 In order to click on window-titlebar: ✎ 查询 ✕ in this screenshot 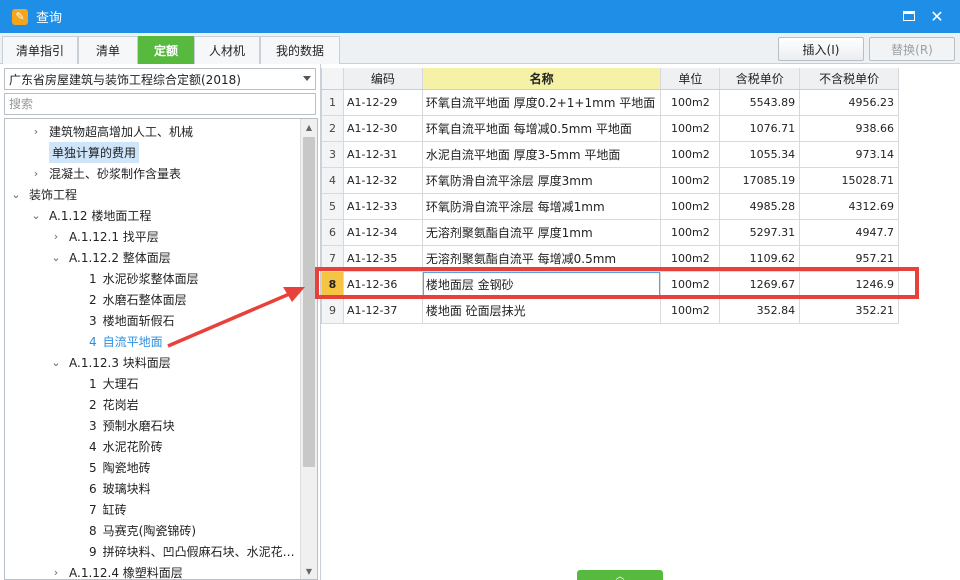, I will do `click(480, 16)`.